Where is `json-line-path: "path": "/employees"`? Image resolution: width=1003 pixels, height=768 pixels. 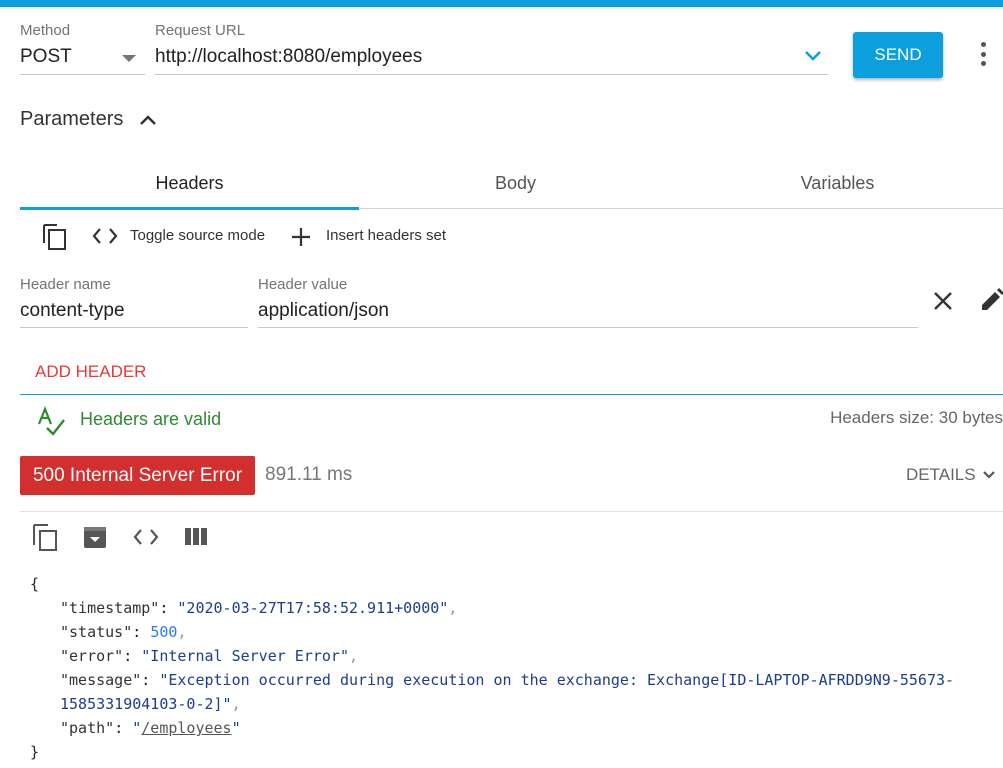 json-line-path: "path": "/employees" is located at coordinates (150, 728).